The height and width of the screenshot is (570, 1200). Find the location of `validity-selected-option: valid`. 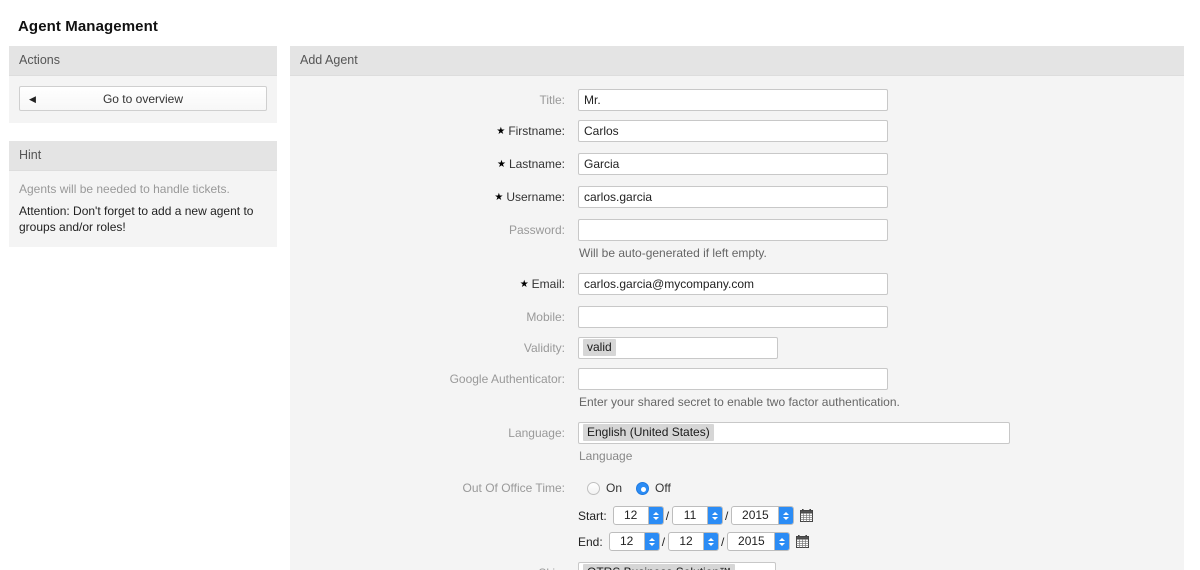

validity-selected-option: valid is located at coordinates (599, 347).